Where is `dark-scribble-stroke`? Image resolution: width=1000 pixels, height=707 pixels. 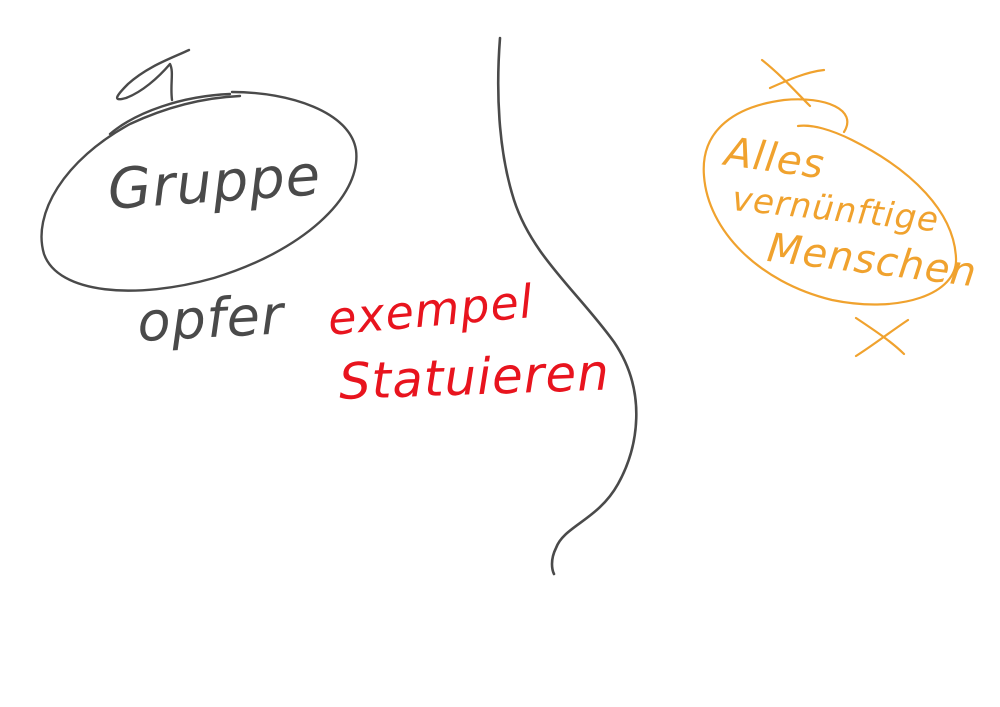
dark-scribble-stroke is located at coordinates (170, 92).